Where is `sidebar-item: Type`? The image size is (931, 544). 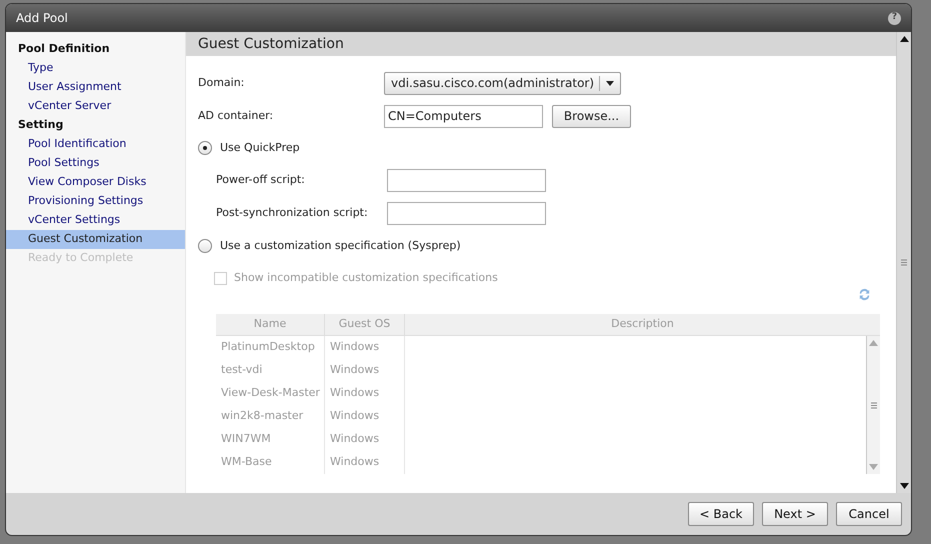
sidebar-item: Type is located at coordinates (95, 68).